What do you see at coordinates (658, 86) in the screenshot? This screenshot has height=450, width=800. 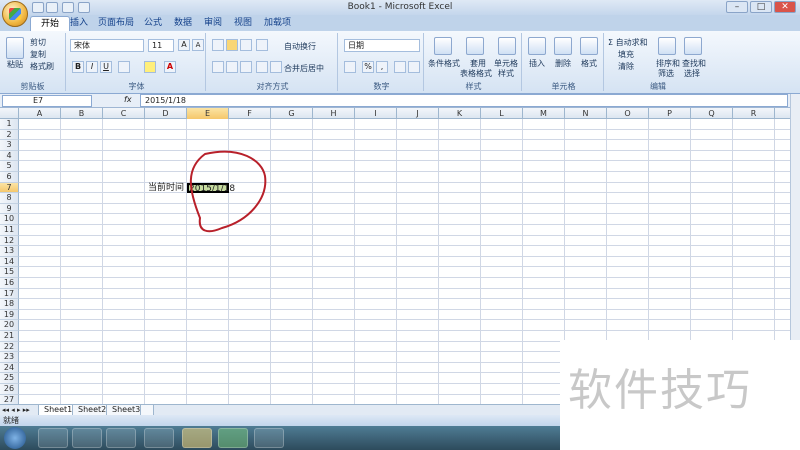 I see `group-label: 编辑` at bounding box center [658, 86].